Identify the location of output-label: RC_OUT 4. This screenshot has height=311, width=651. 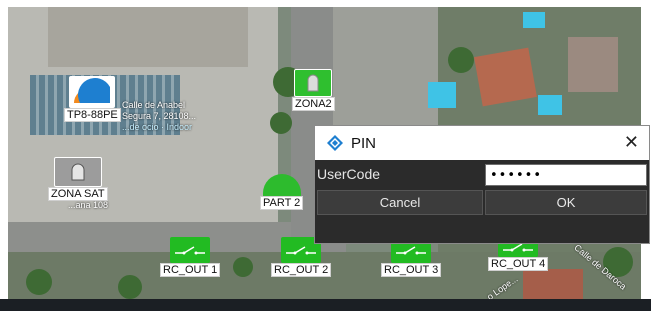
(518, 264).